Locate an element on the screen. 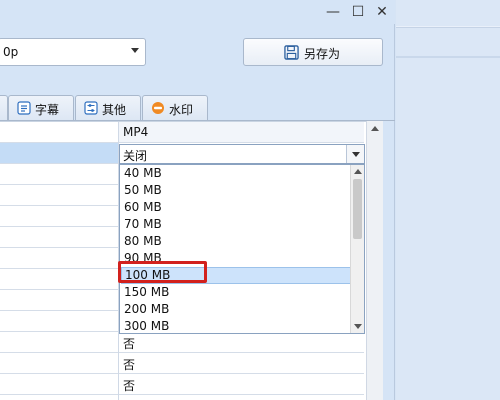  dropdown-option: 300 MB is located at coordinates (236, 325).